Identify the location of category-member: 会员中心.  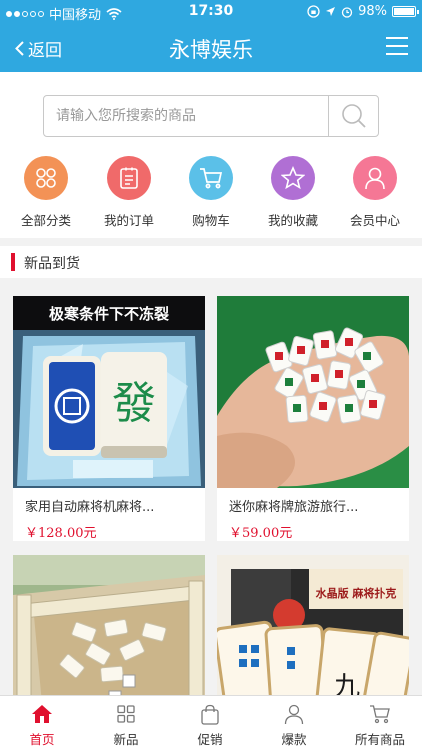
(375, 192).